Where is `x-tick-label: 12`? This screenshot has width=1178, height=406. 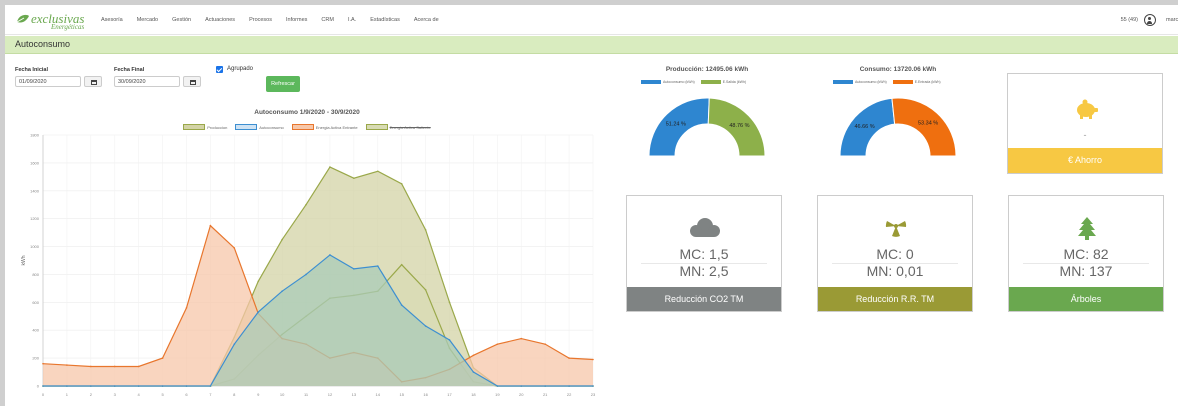 x-tick-label: 12 is located at coordinates (330, 394).